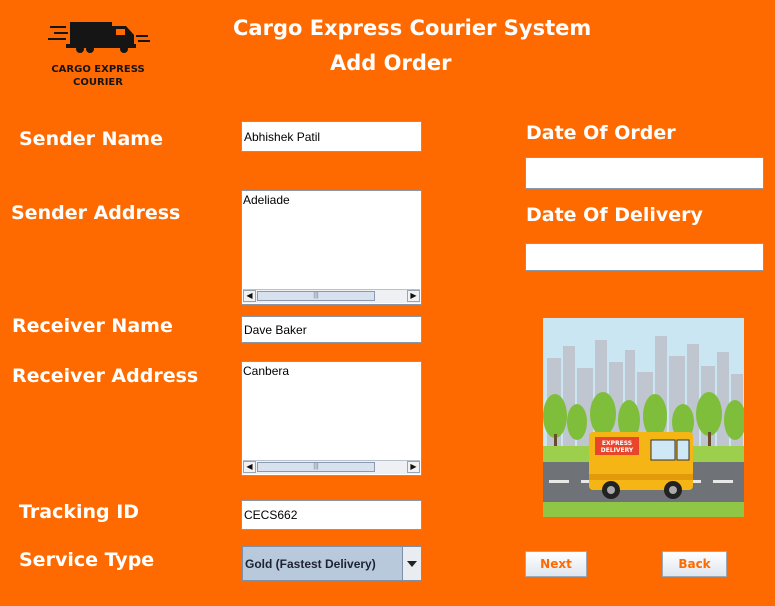  I want to click on service-type-label: Service Type, so click(87, 560).